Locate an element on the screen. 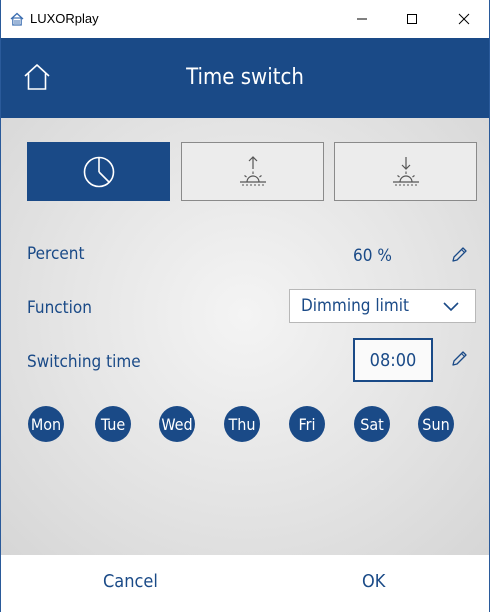  day-button-fri: Fri is located at coordinates (307, 424).